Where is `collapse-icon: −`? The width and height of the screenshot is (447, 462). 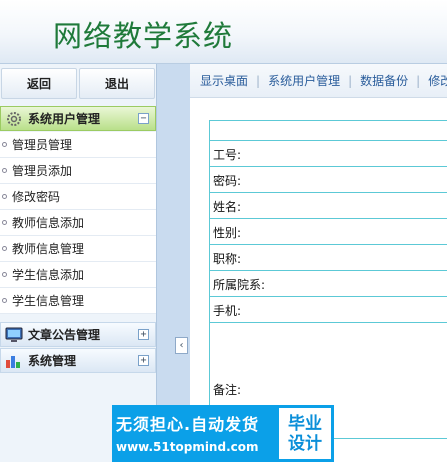 collapse-icon: − is located at coordinates (143, 118).